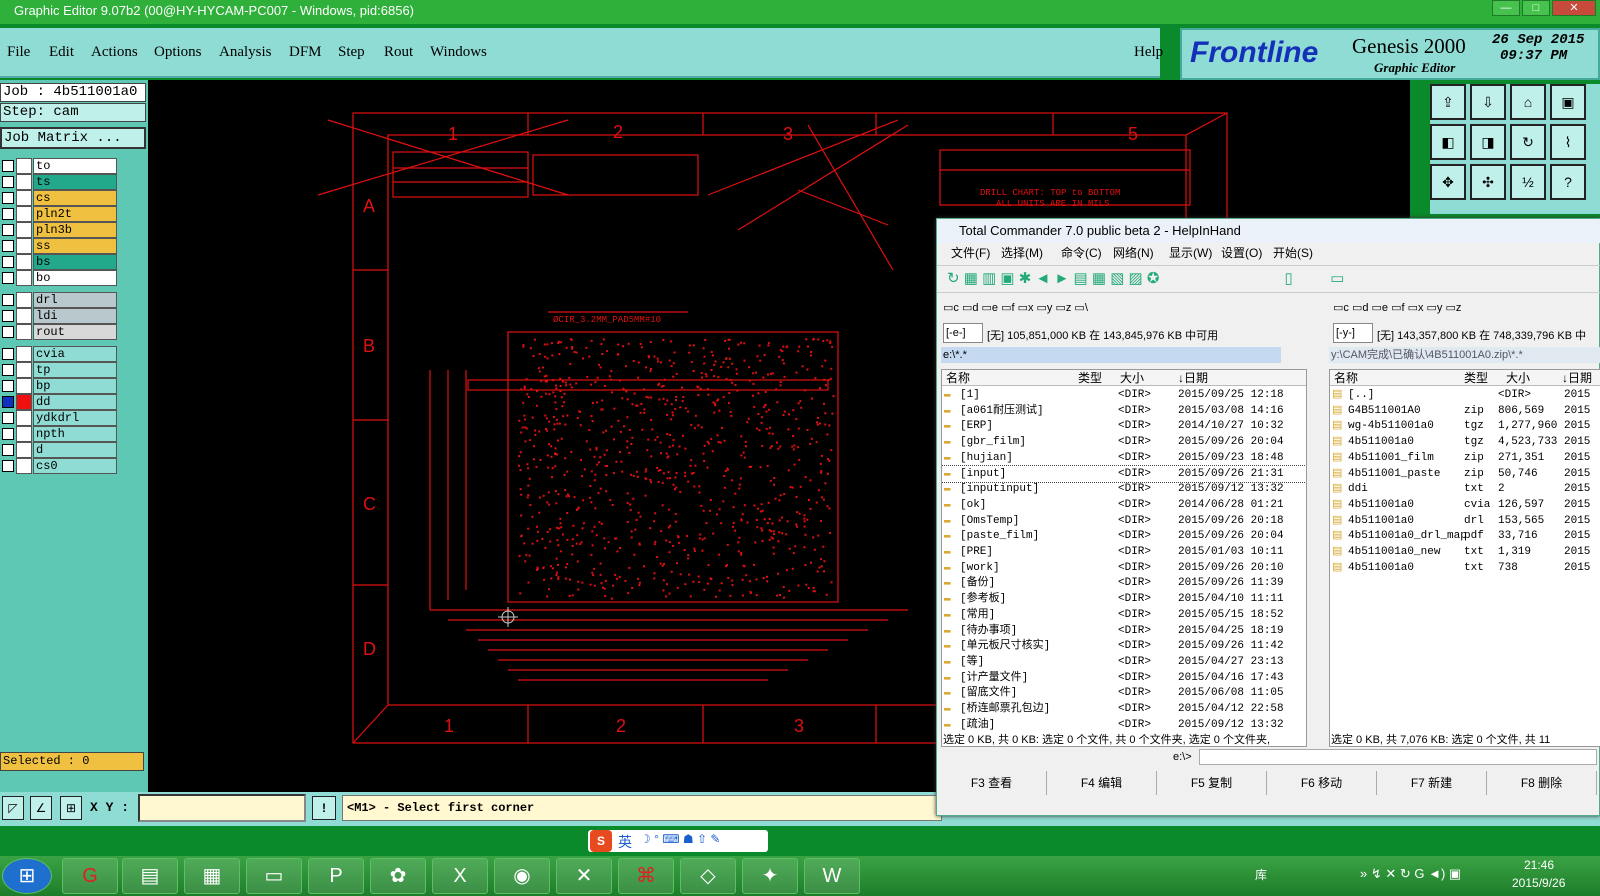 The height and width of the screenshot is (896, 1600). I want to click on right-path: y:\CAM完成\已确认\4B511001A0.zip\*.*, so click(1464, 355).